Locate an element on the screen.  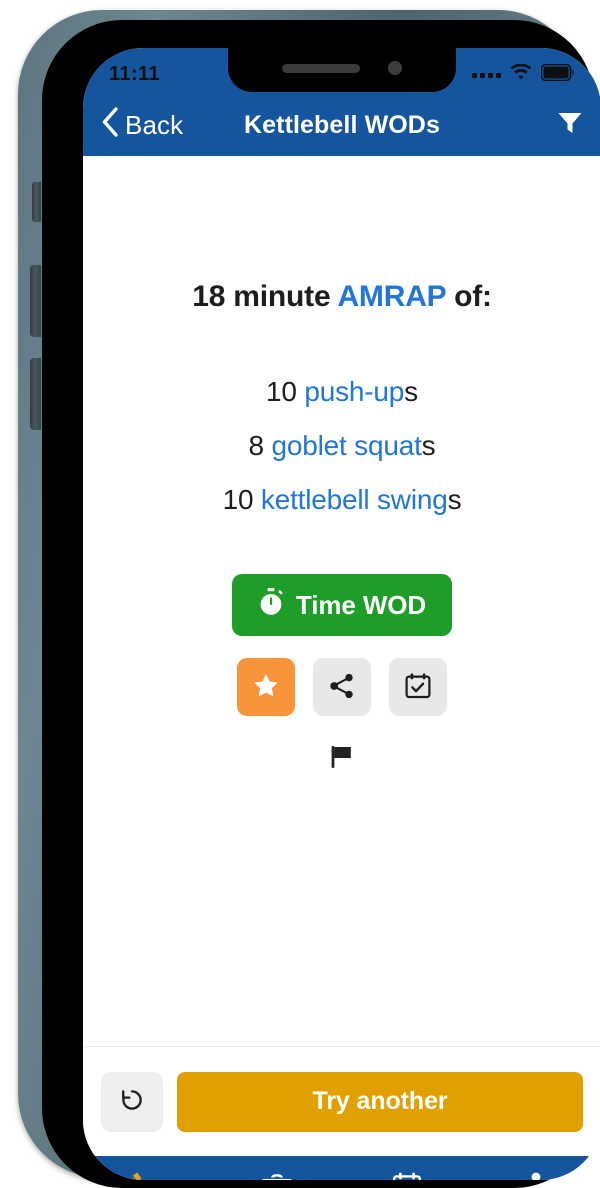
notch is located at coordinates (342, 70).